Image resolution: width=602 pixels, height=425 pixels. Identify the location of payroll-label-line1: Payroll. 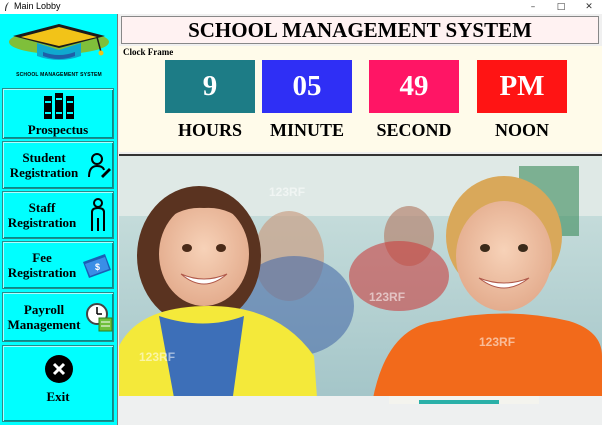
(44, 309).